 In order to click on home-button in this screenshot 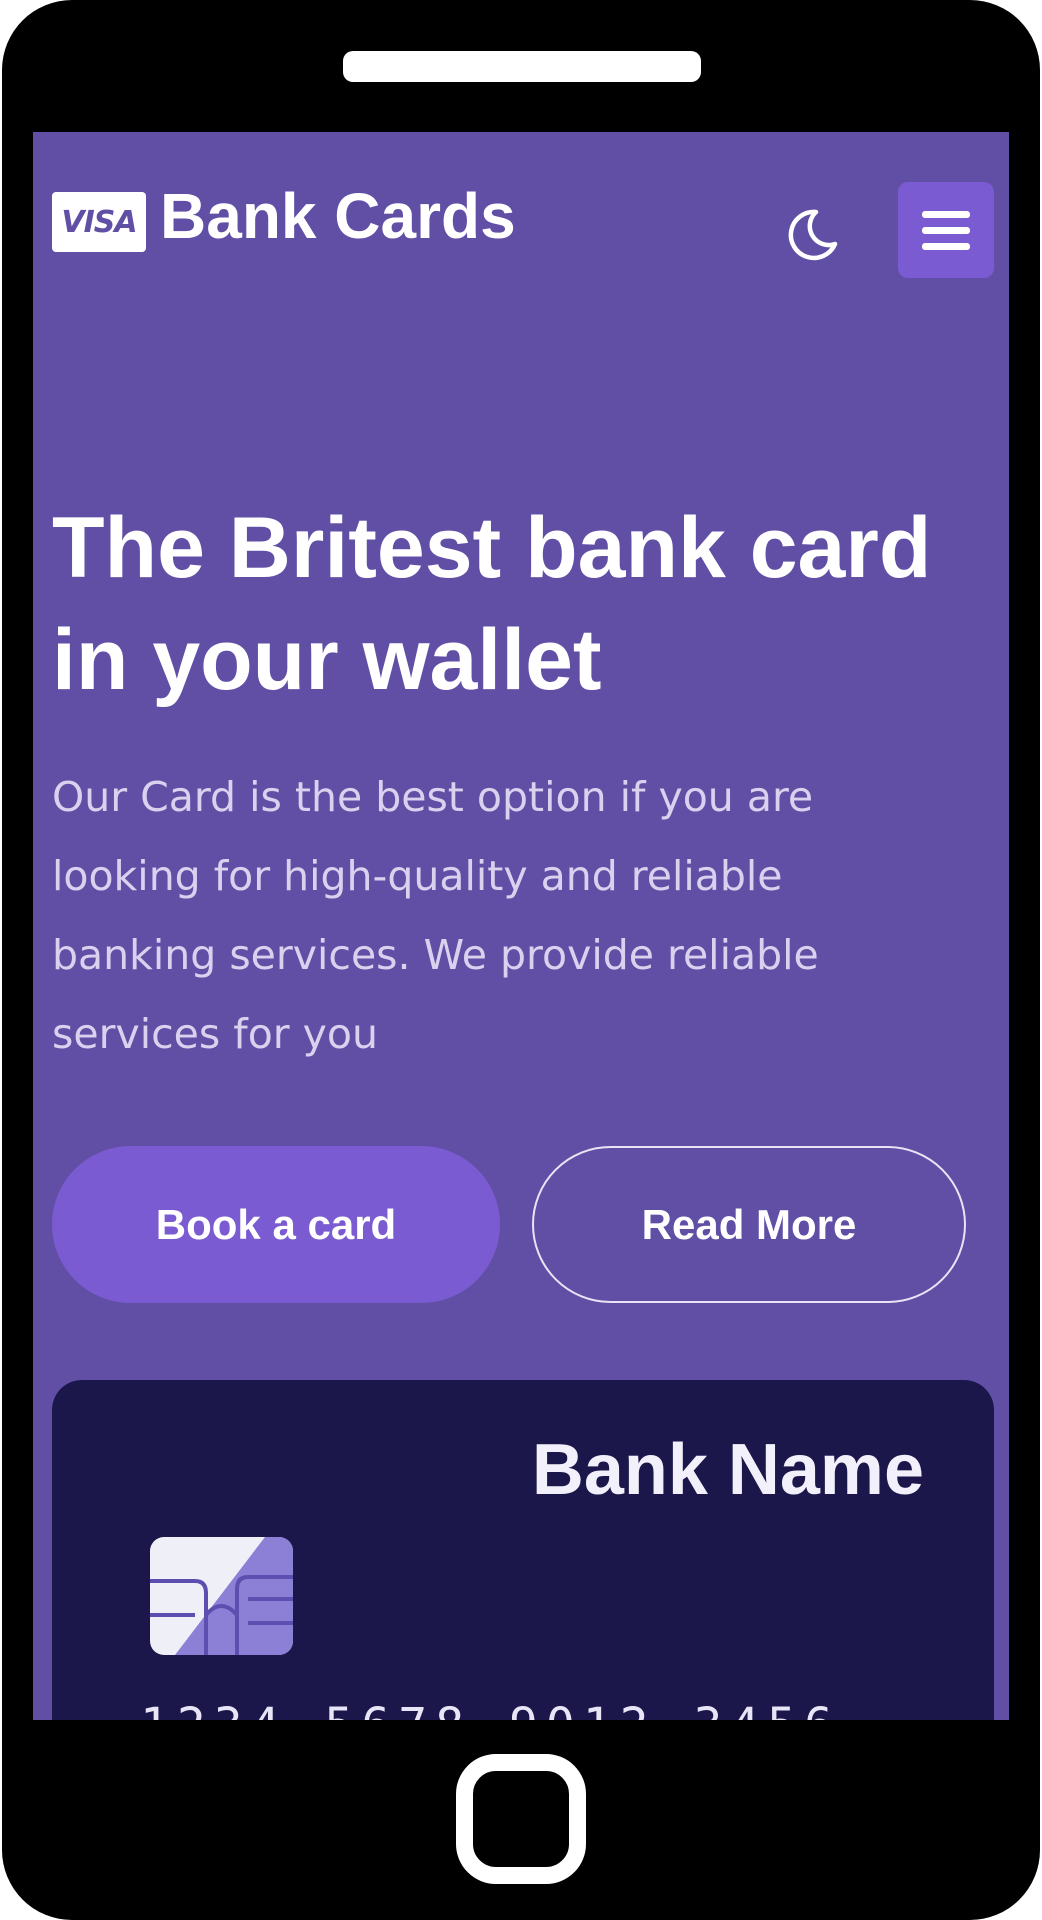, I will do `click(521, 1819)`.